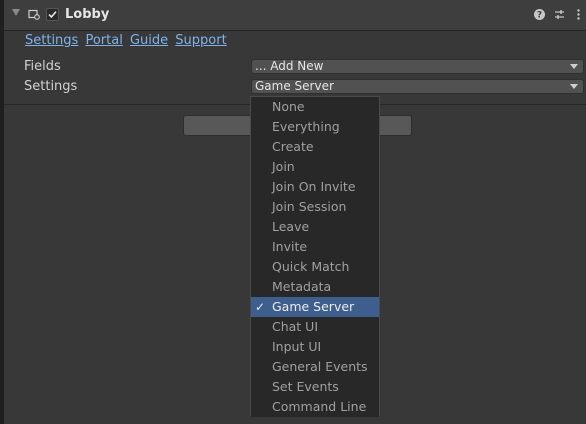  I want to click on kebab-menu-icon, so click(578, 14).